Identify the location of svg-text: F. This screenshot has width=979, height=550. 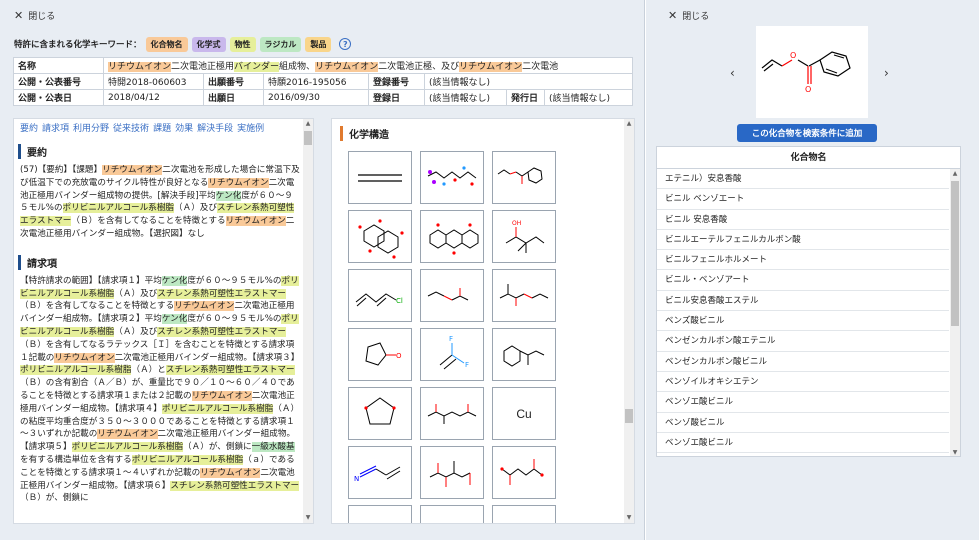
(451, 339).